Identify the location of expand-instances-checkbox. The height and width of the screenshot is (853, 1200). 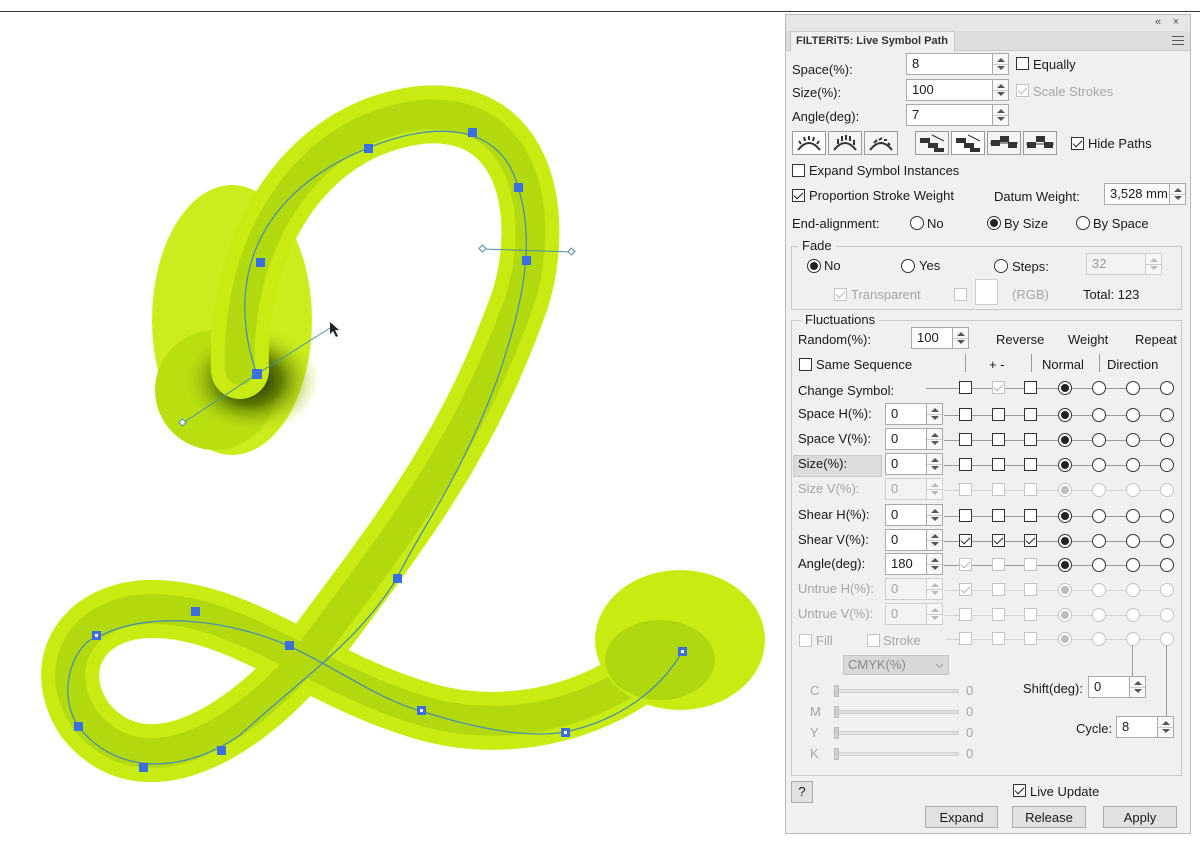
(798, 170).